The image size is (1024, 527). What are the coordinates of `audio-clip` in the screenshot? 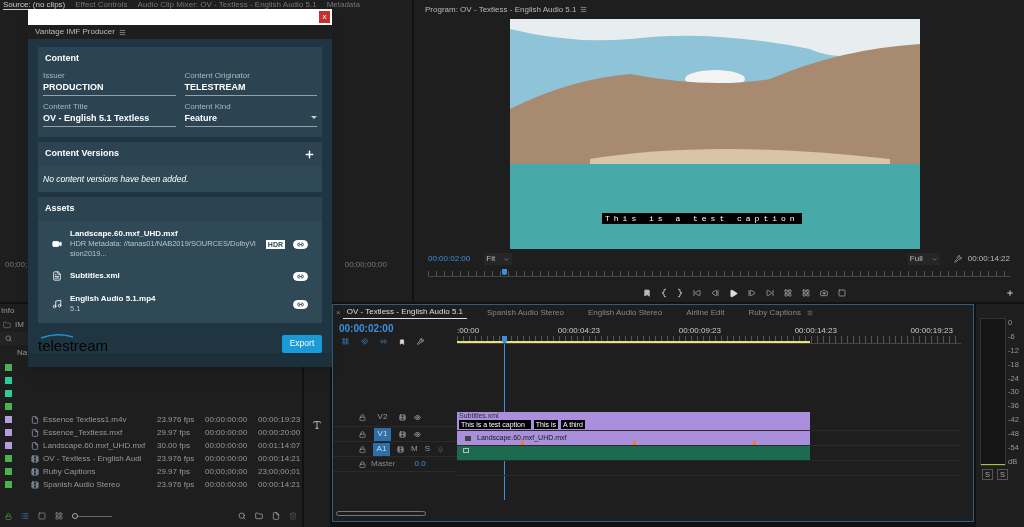 It's located at (633, 453).